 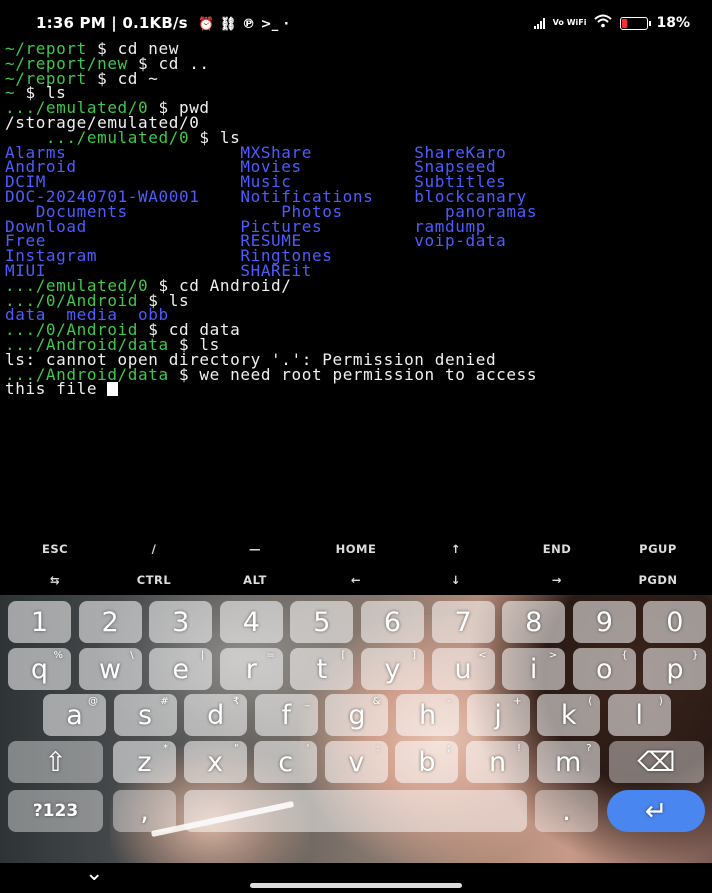 What do you see at coordinates (604, 669) in the screenshot?
I see `key-o: o{` at bounding box center [604, 669].